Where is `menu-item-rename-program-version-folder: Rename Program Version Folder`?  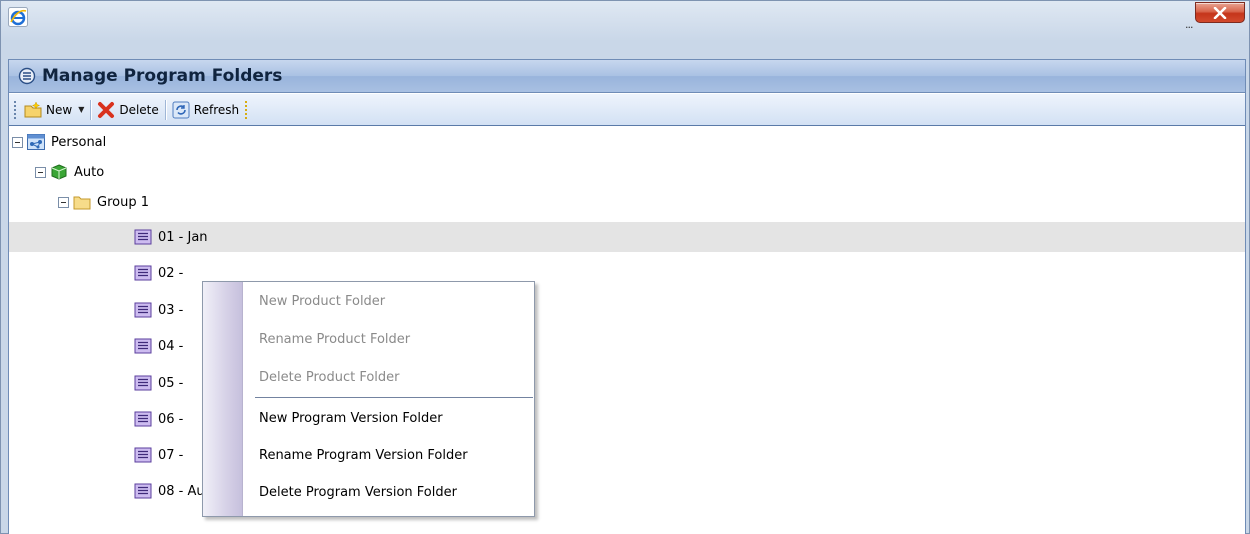 menu-item-rename-program-version-folder: Rename Program Version Folder is located at coordinates (363, 458).